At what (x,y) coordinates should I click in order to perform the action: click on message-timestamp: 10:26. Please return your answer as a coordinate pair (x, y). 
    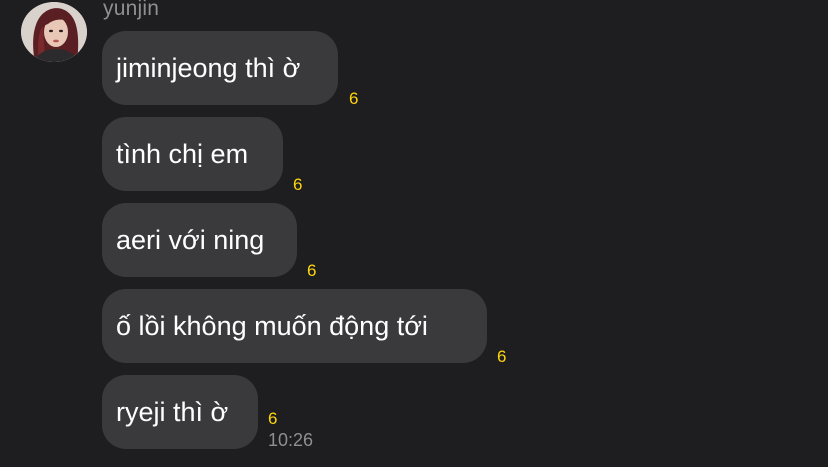
    Looking at the image, I should click on (291, 440).